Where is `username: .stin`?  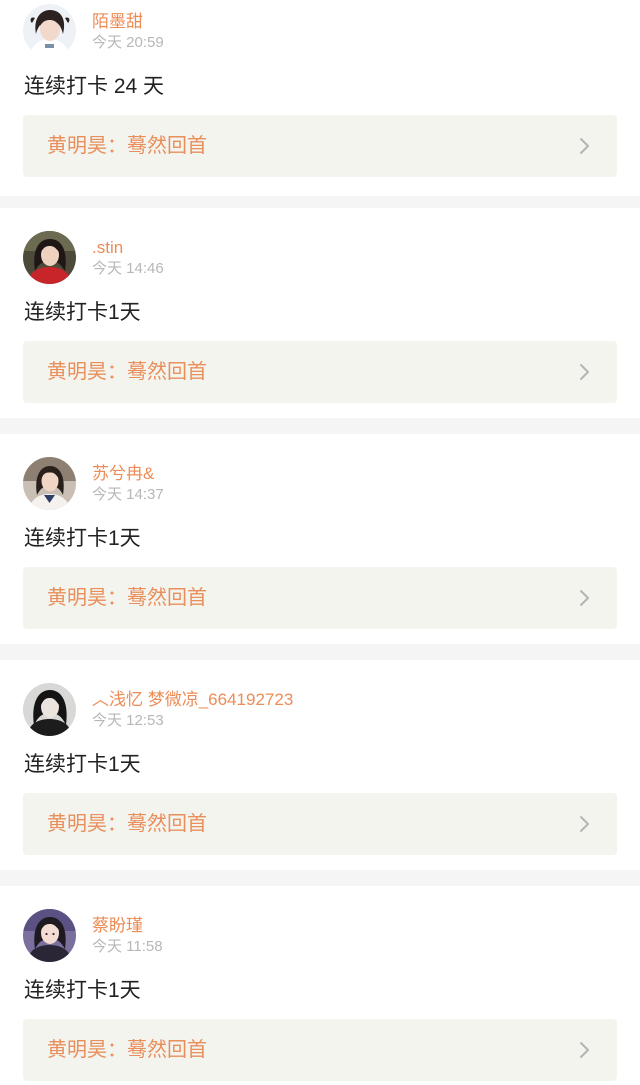
username: .stin is located at coordinates (107, 248).